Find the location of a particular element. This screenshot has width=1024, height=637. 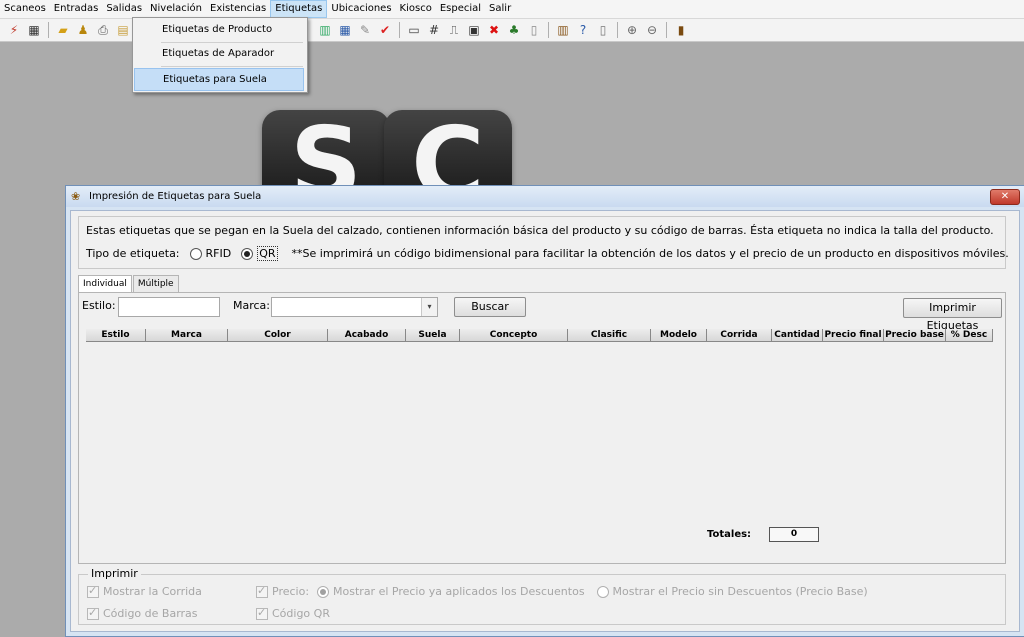

col-modelo: Modelo is located at coordinates (679, 335).